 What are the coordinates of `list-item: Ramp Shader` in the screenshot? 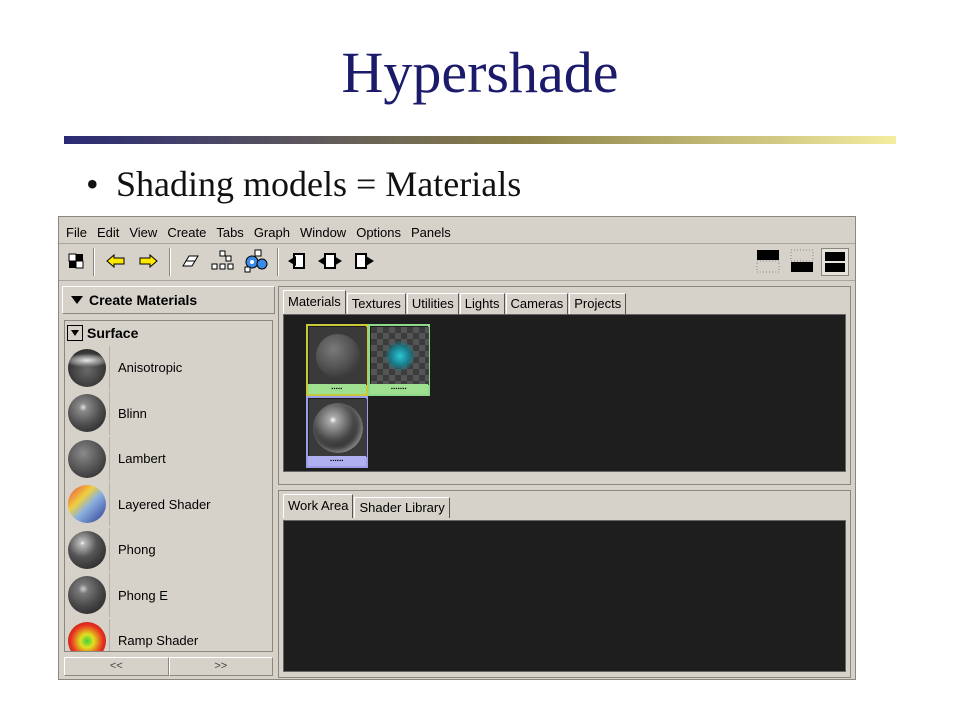 It's located at (168, 634).